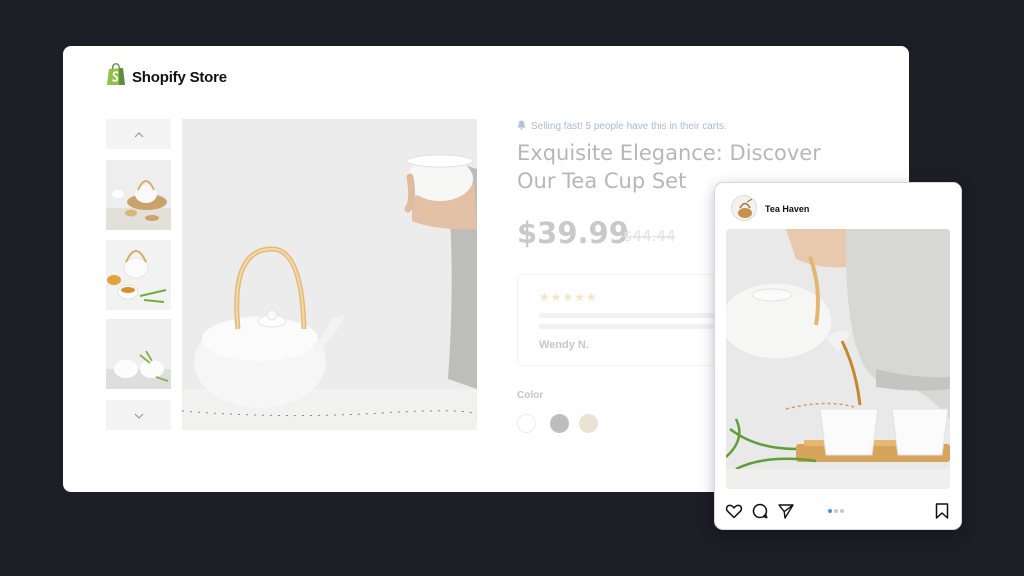  Describe the element at coordinates (521, 126) in the screenshot. I see `bell-icon` at that location.